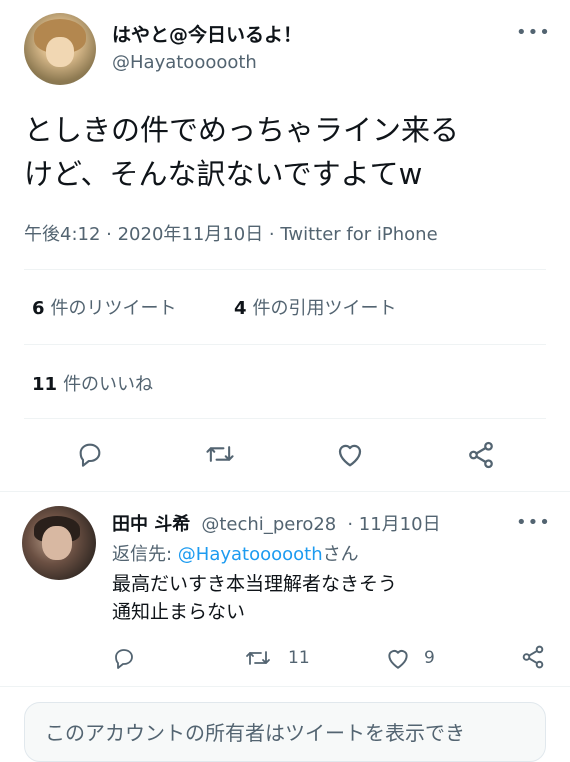  What do you see at coordinates (241, 152) in the screenshot?
I see `tweet-text: としきの件でめっちゃライン来る けど、そんな訳ないですよてw` at bounding box center [241, 152].